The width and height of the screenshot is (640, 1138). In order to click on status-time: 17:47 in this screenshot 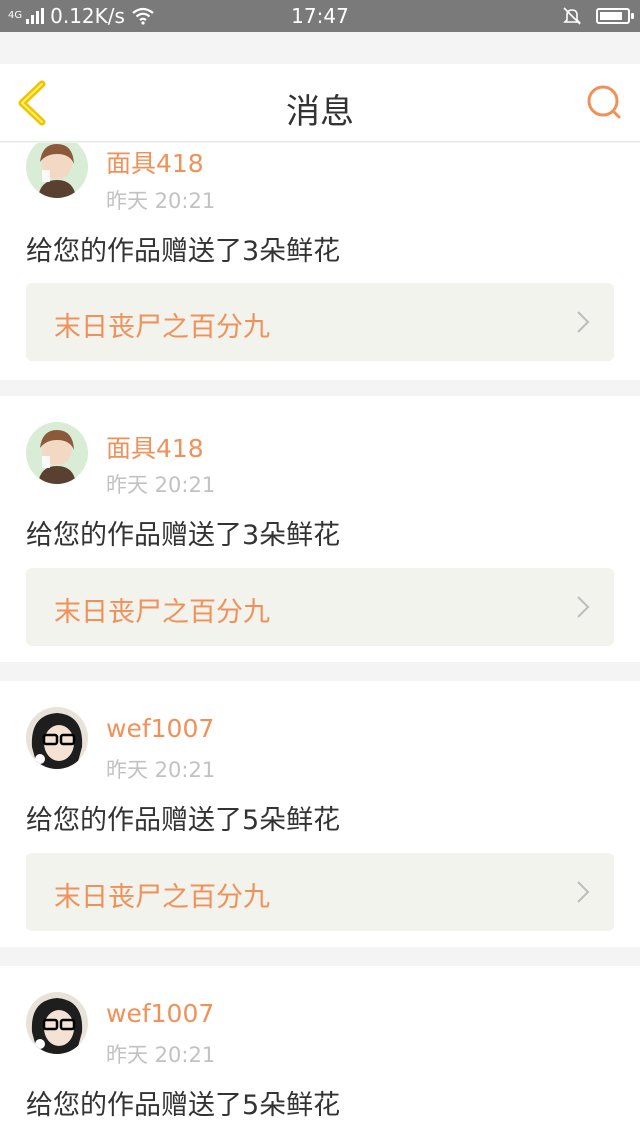, I will do `click(320, 16)`.